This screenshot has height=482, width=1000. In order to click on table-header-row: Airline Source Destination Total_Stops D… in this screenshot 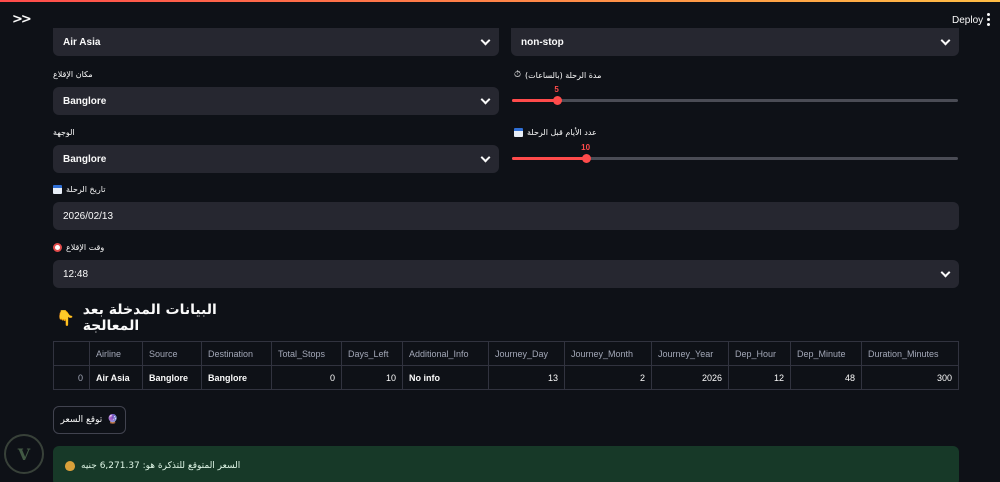, I will do `click(506, 353)`.